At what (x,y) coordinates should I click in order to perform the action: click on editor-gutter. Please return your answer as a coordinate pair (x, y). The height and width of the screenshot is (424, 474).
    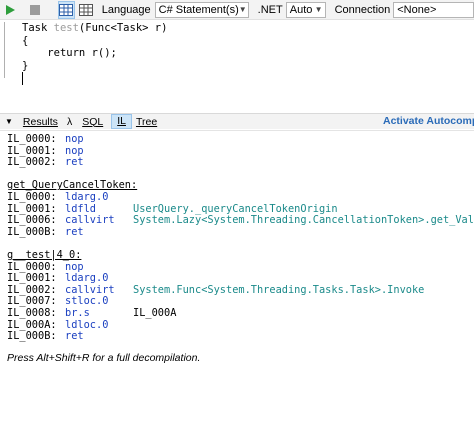
    Looking at the image, I should click on (6, 66).